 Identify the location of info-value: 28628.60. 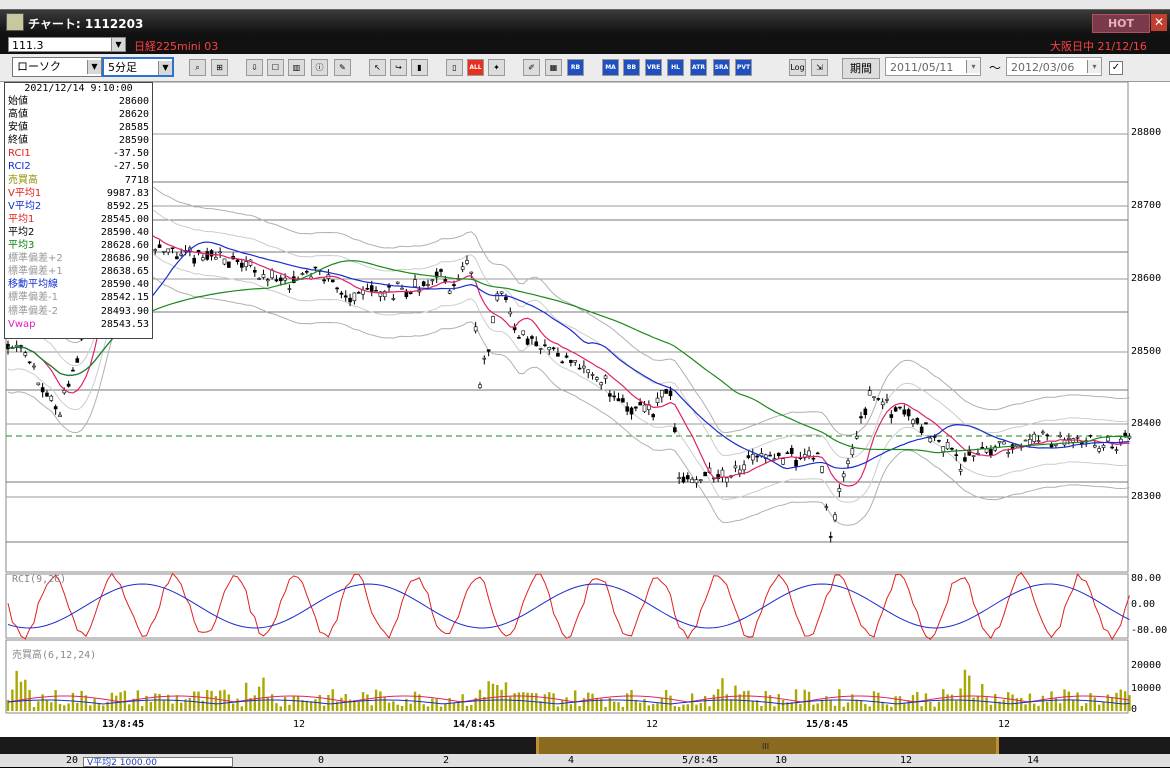
(124, 246).